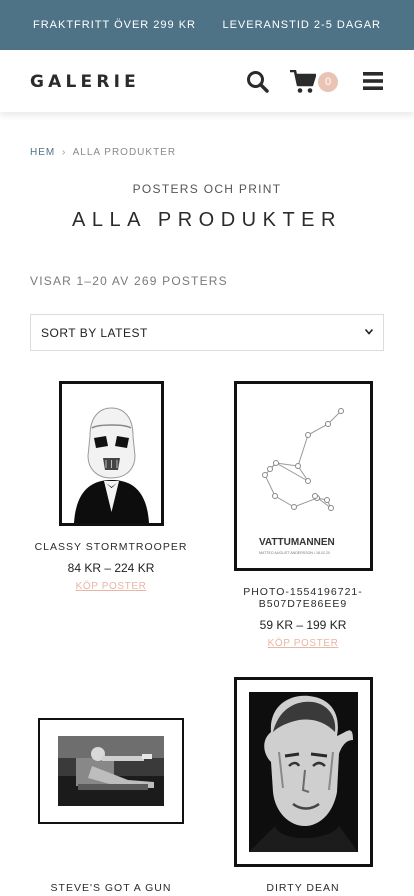 This screenshot has width=414, height=896. I want to click on search-icon, so click(257, 84).